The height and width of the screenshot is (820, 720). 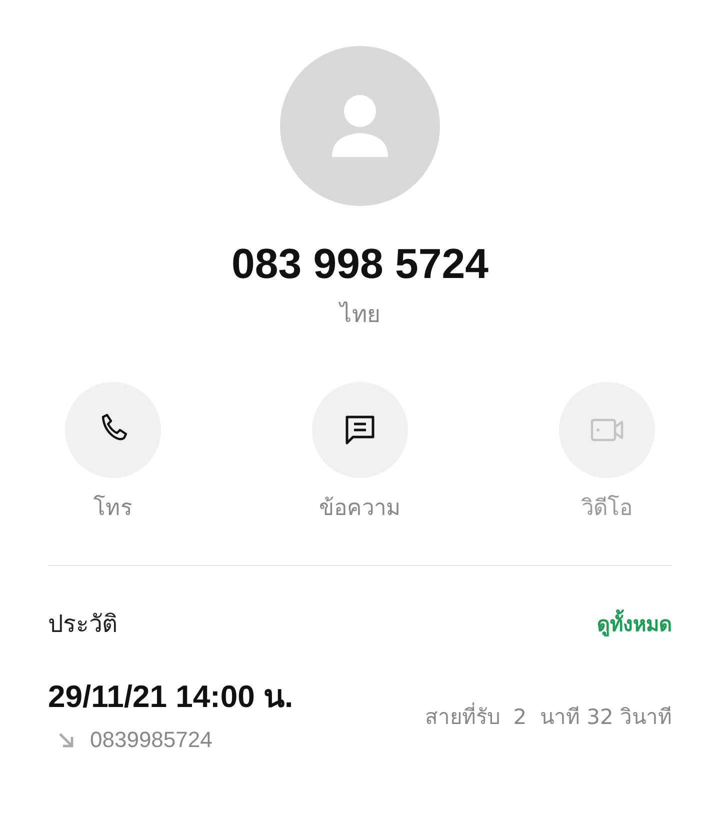 I want to click on location-label: ไทย, so click(x=360, y=315).